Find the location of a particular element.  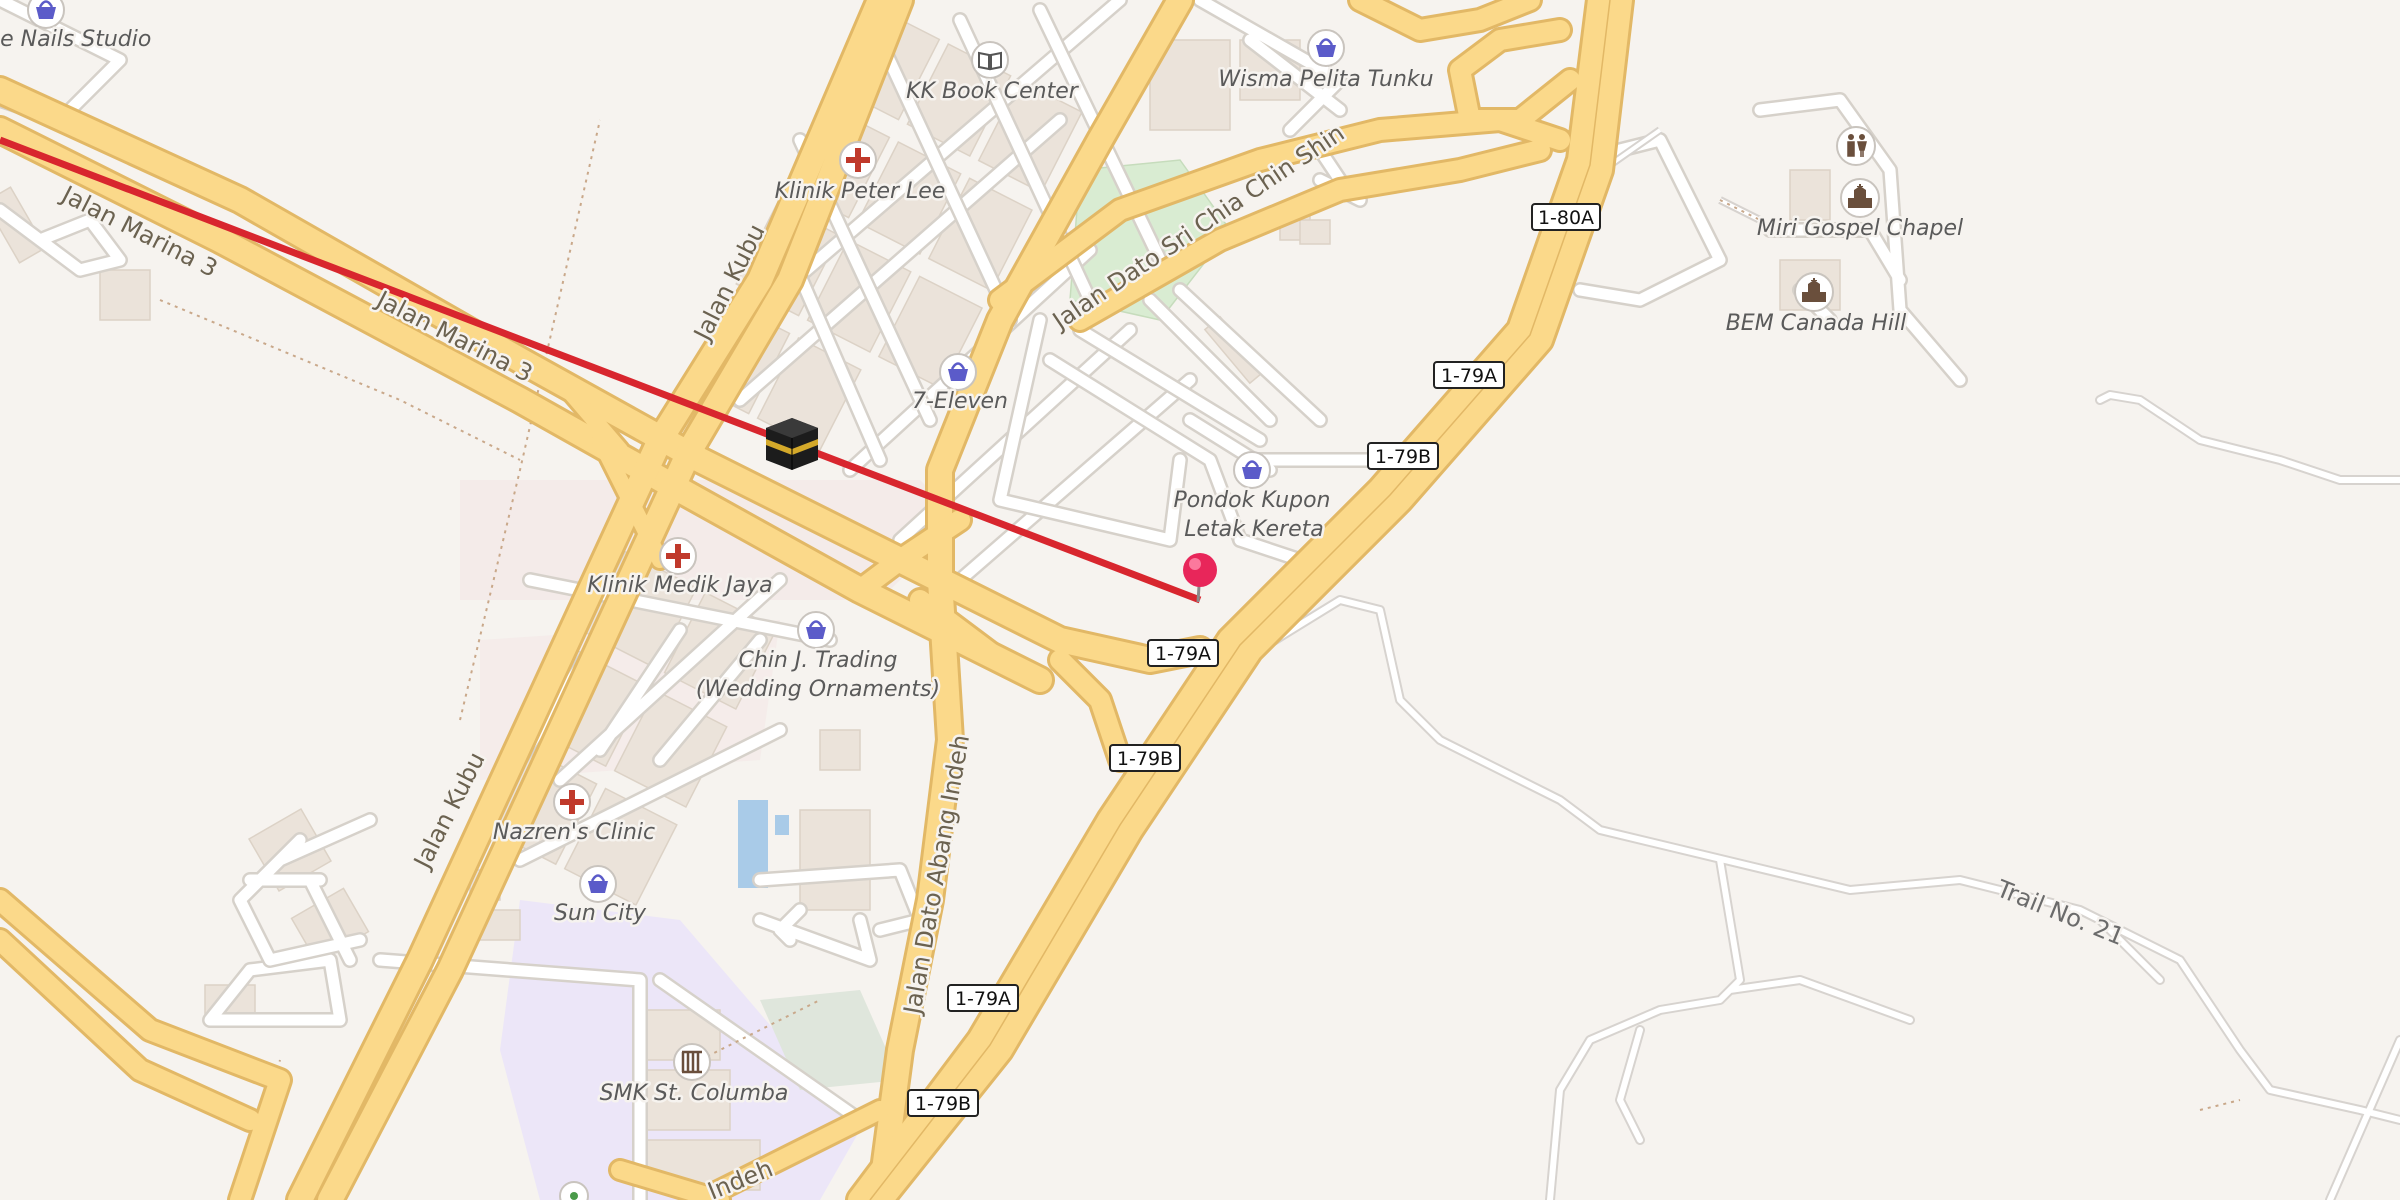

poi-label: Pondok Kupon is located at coordinates (1252, 500).